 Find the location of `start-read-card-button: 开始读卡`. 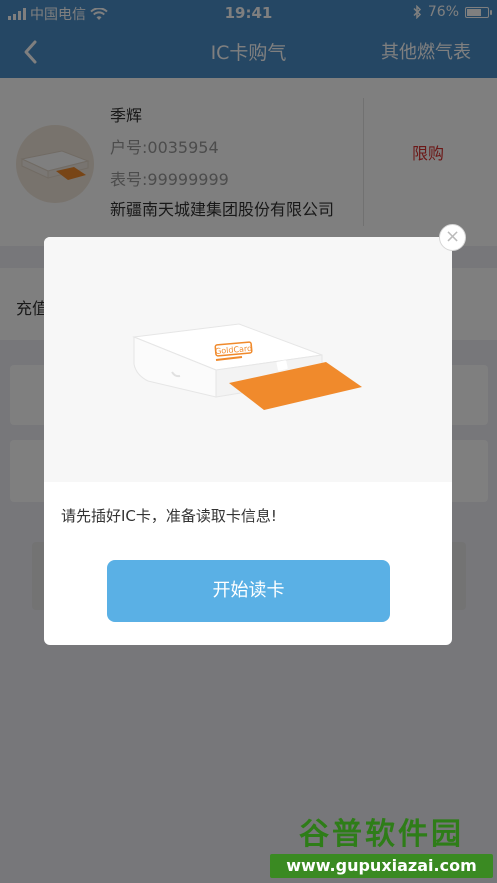

start-read-card-button: 开始读卡 is located at coordinates (248, 591).